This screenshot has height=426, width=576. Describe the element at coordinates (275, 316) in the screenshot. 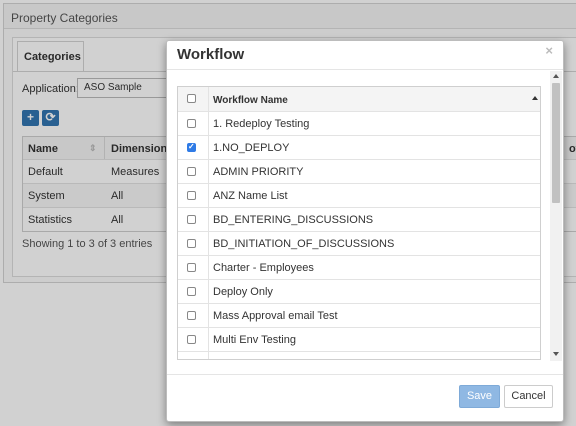

I see `workflow-name: Mass Approval email Test` at that location.